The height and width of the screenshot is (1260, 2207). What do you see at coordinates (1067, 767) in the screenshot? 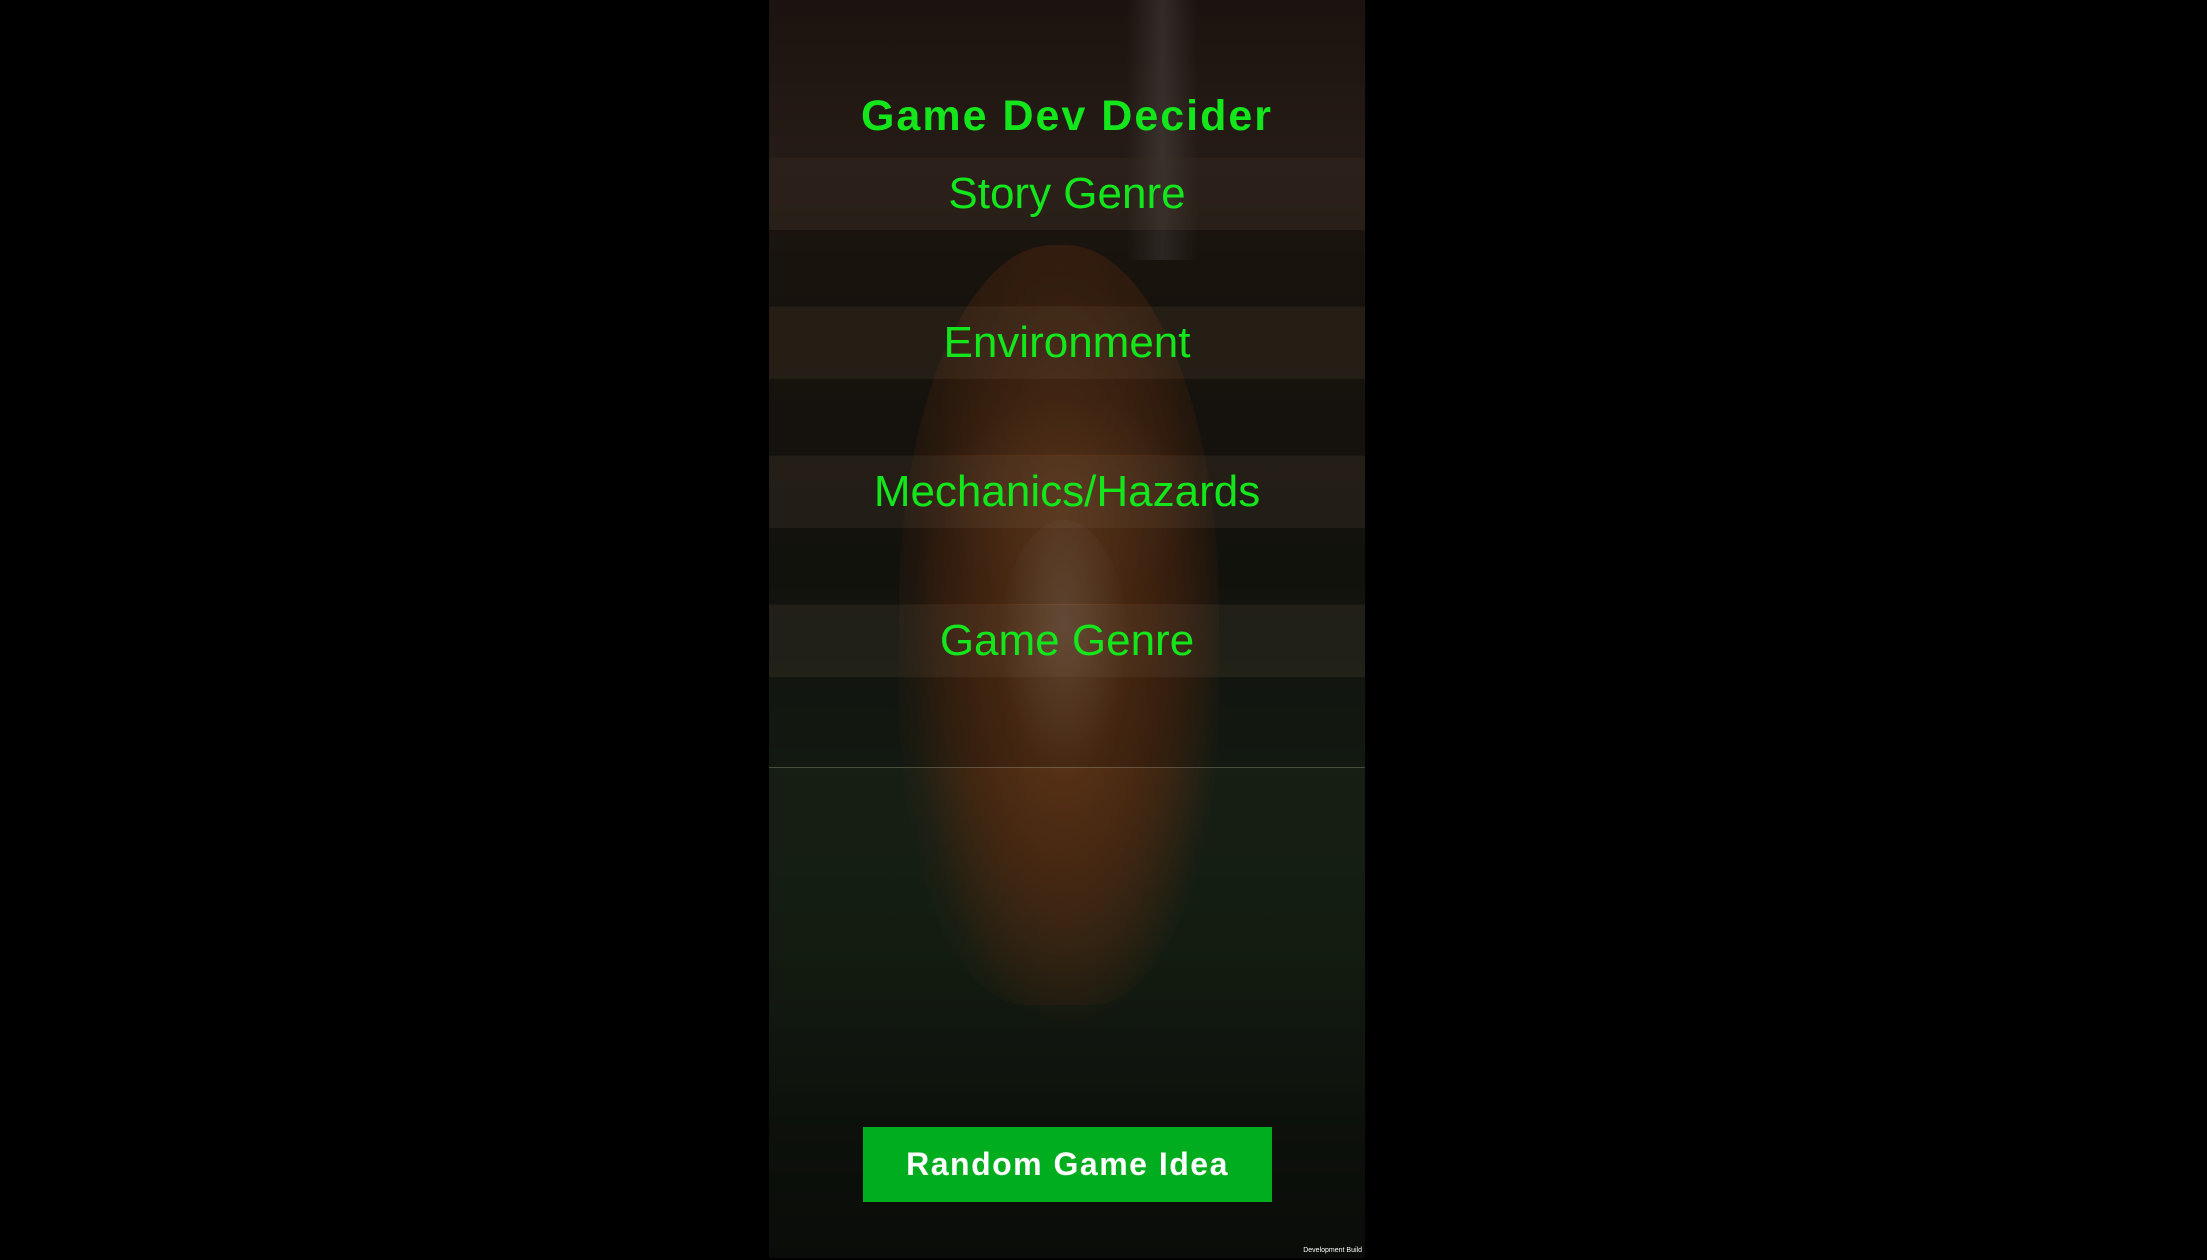
I see `section-divider` at bounding box center [1067, 767].